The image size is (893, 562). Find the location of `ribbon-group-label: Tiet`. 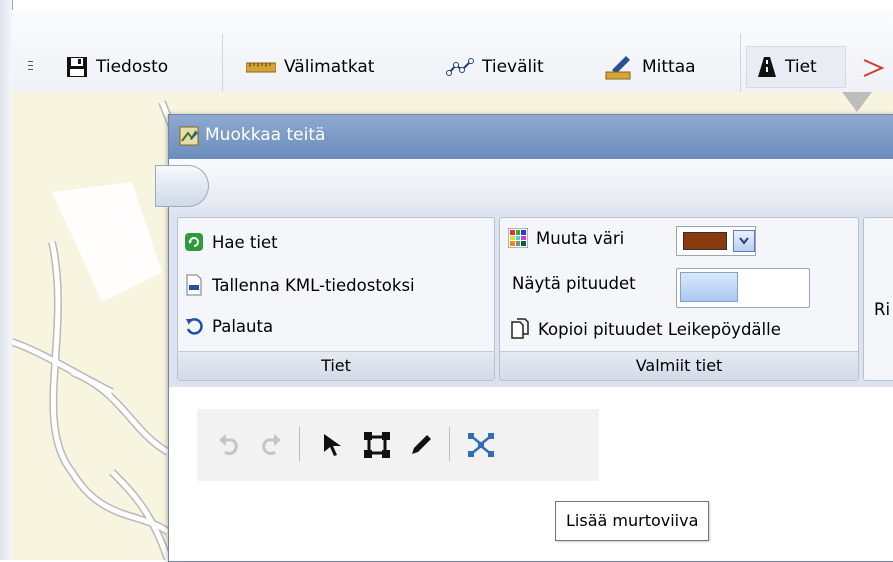

ribbon-group-label: Tiet is located at coordinates (336, 365).